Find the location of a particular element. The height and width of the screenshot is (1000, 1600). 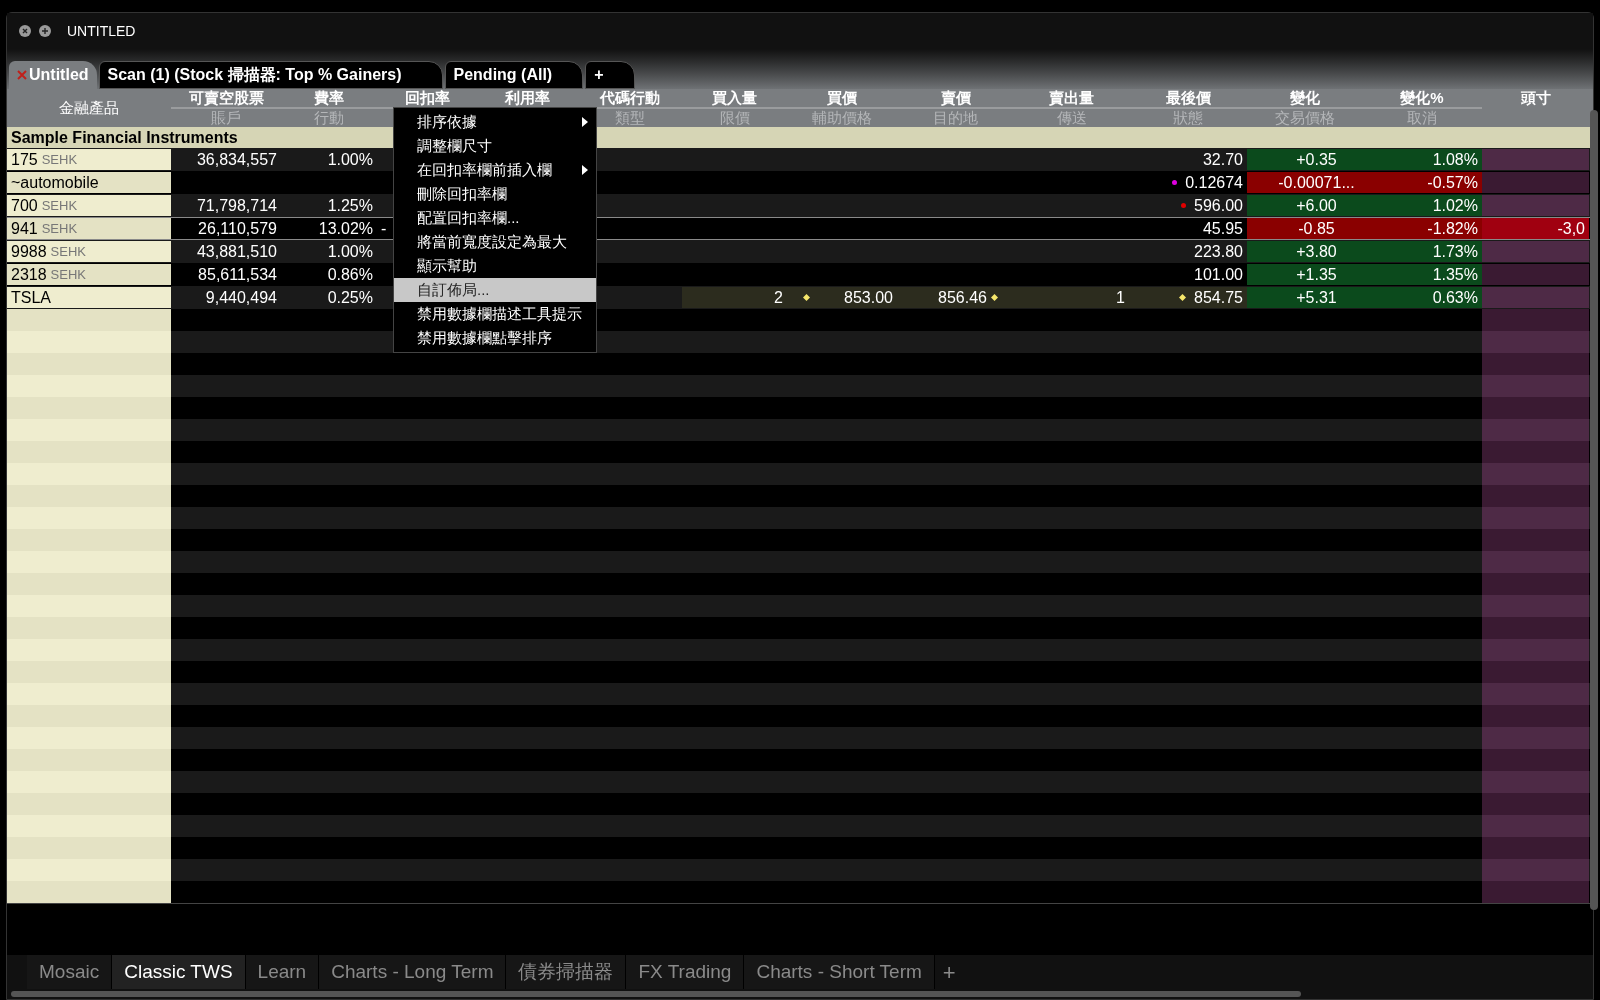

change-percent-cell: 1.08% is located at coordinates (1422, 159).